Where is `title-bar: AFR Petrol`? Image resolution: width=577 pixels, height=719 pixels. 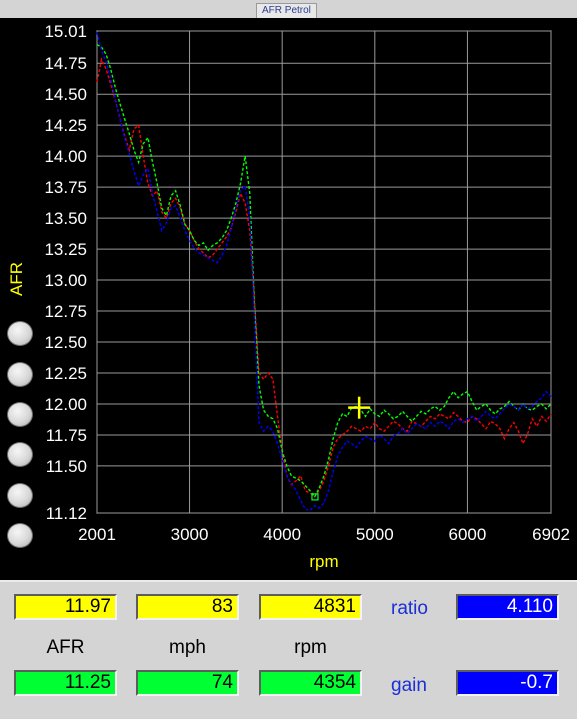 title-bar: AFR Petrol is located at coordinates (288, 9).